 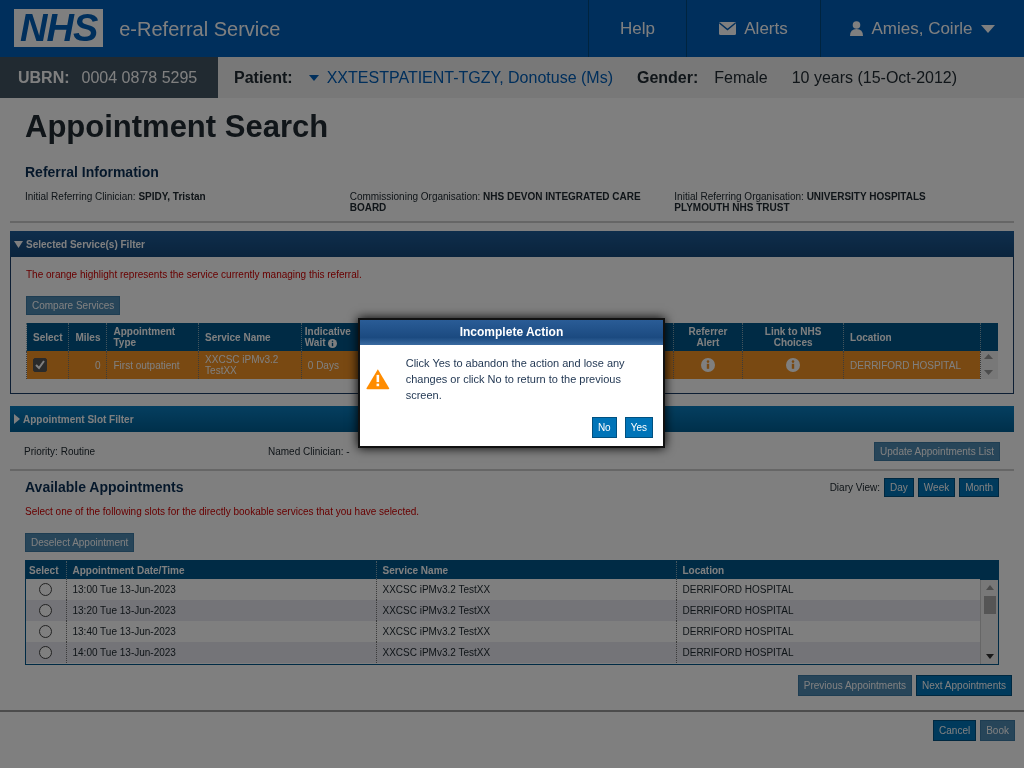 I want to click on patient-age: 10 years (15-Oct-2012), so click(x=874, y=77).